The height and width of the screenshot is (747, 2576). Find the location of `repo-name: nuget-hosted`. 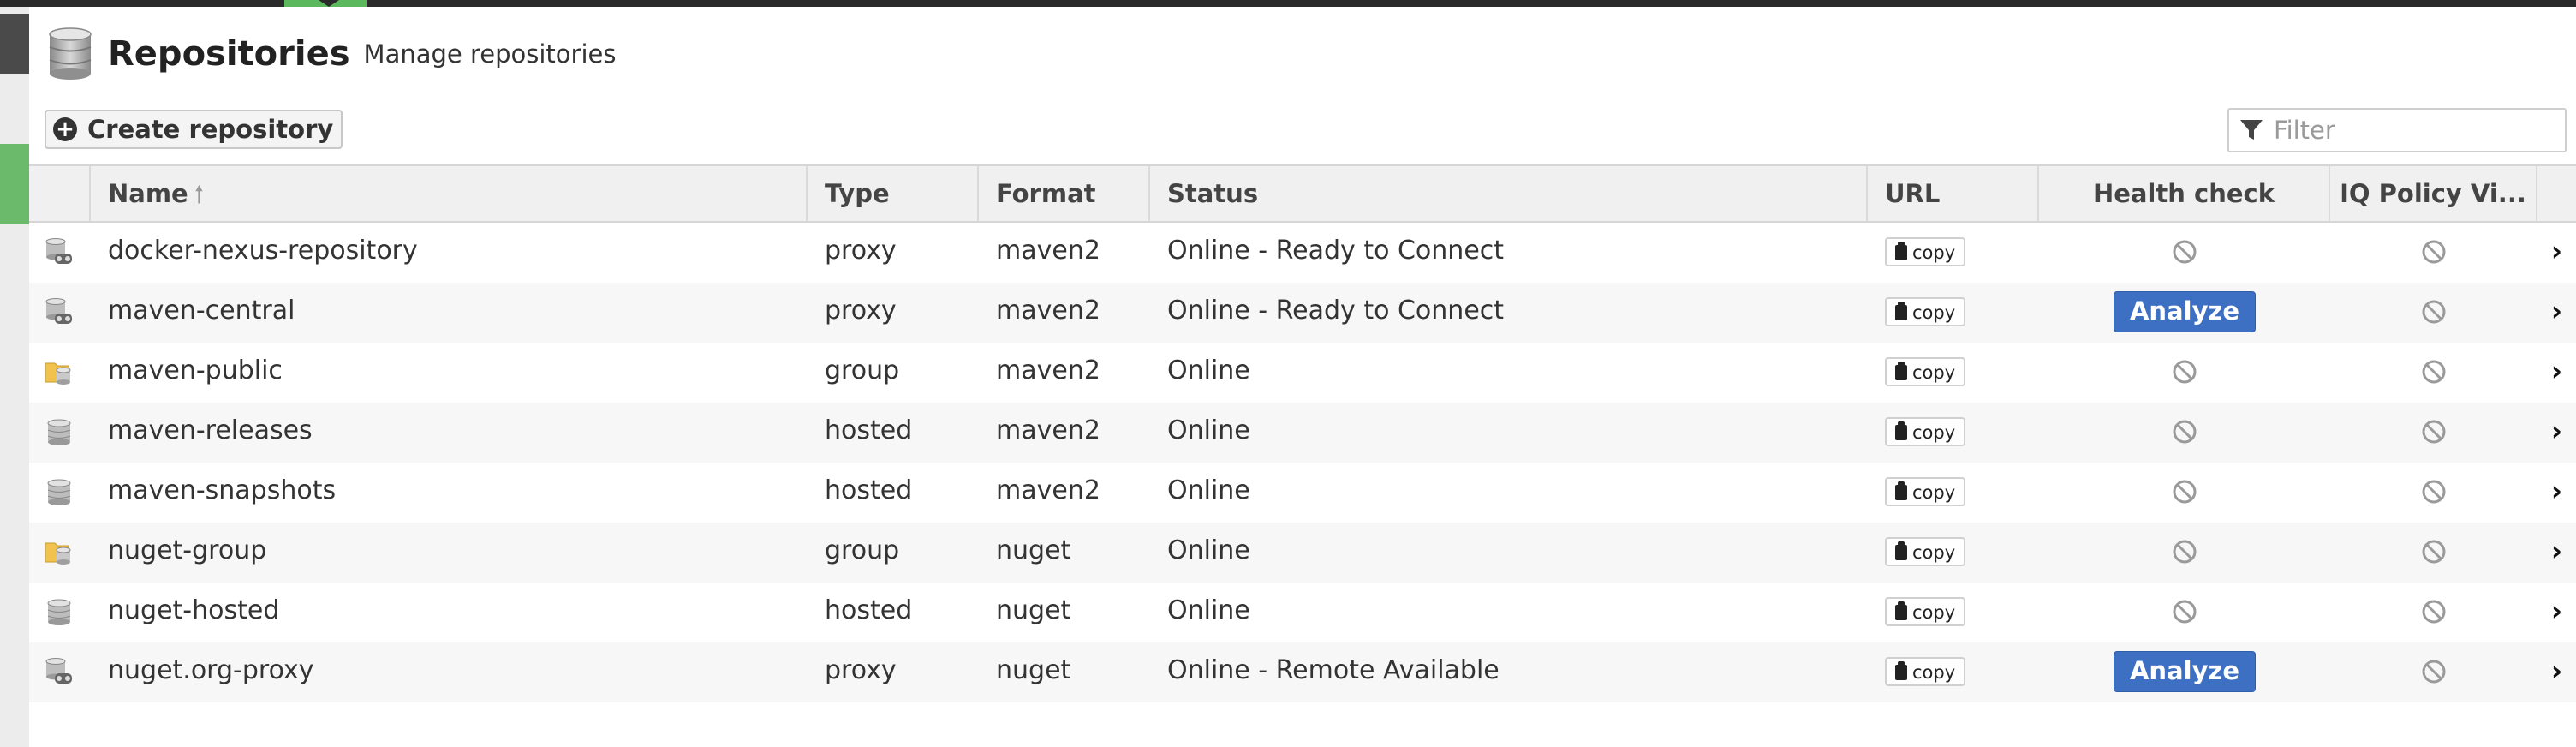

repo-name: nuget-hosted is located at coordinates (194, 610).